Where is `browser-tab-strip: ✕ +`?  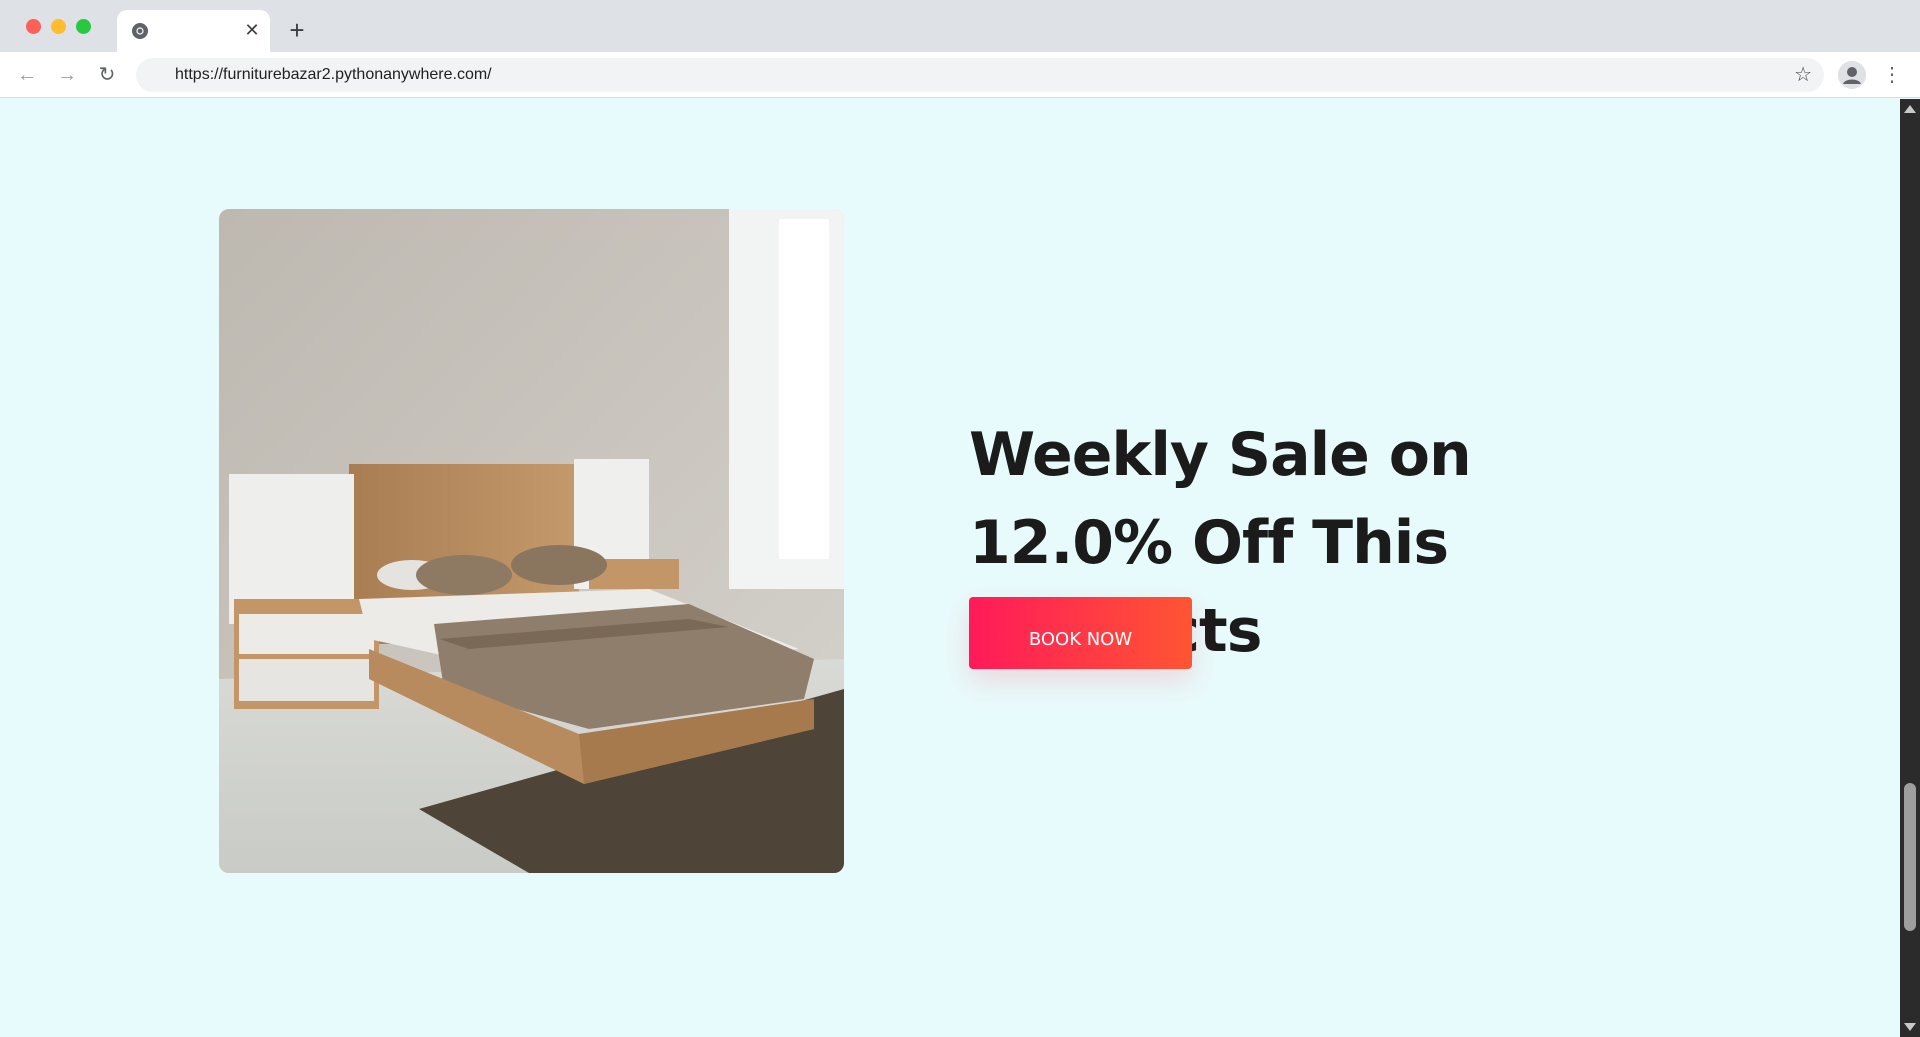 browser-tab-strip: ✕ + is located at coordinates (960, 26).